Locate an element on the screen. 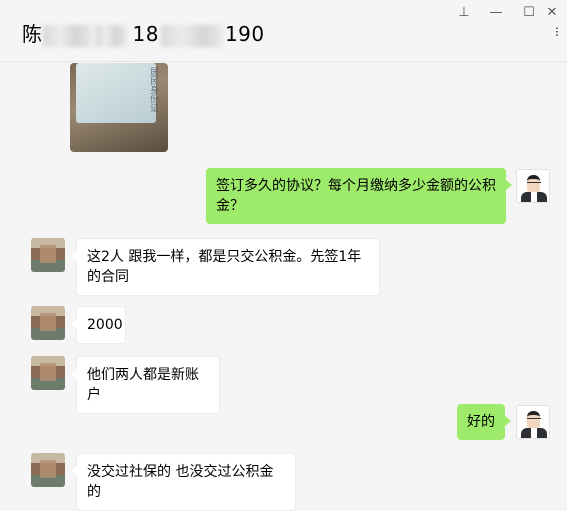 The height and width of the screenshot is (511, 567). title-prefix: 陈 is located at coordinates (32, 34).